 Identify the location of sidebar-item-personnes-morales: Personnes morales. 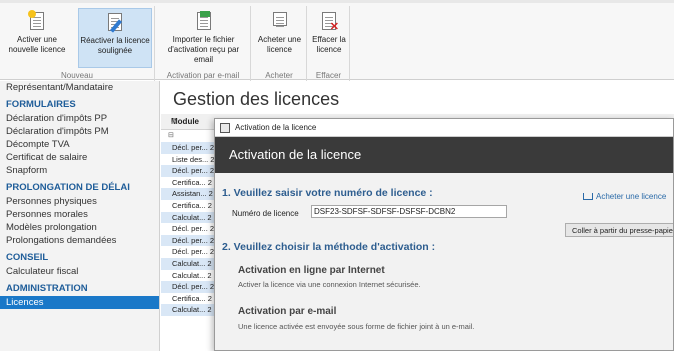
(79, 214).